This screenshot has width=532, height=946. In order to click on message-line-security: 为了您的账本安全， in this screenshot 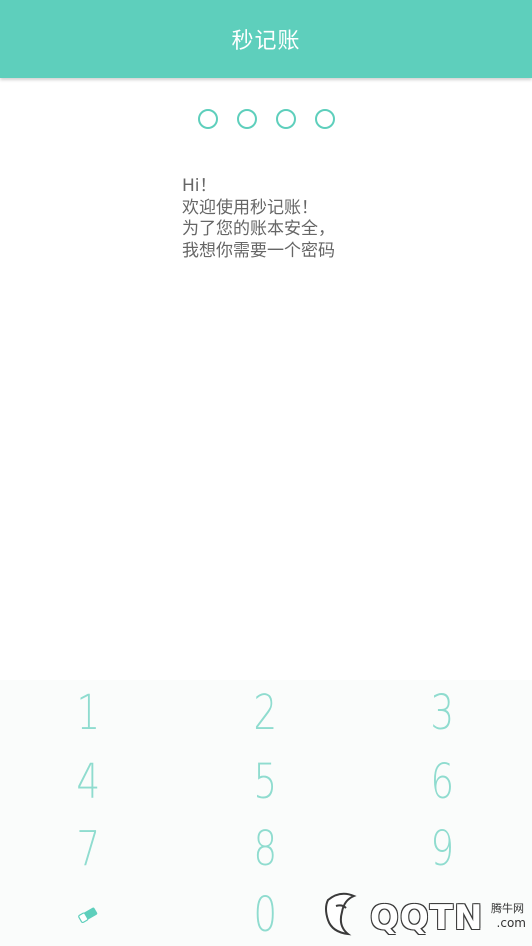, I will do `click(258, 229)`.